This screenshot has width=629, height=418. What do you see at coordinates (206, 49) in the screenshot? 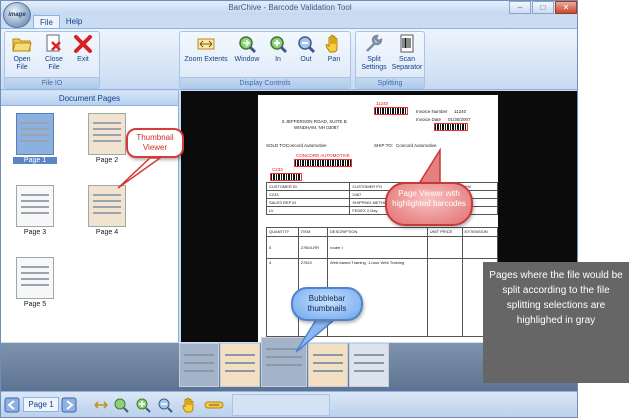
I see `zoom-extents-button: Zoom Extents` at bounding box center [206, 49].